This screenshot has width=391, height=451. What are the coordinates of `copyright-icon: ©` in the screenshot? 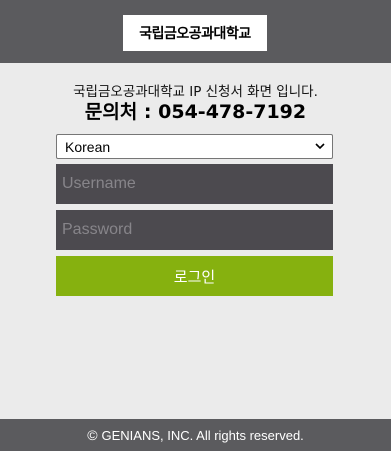 It's located at (92, 435).